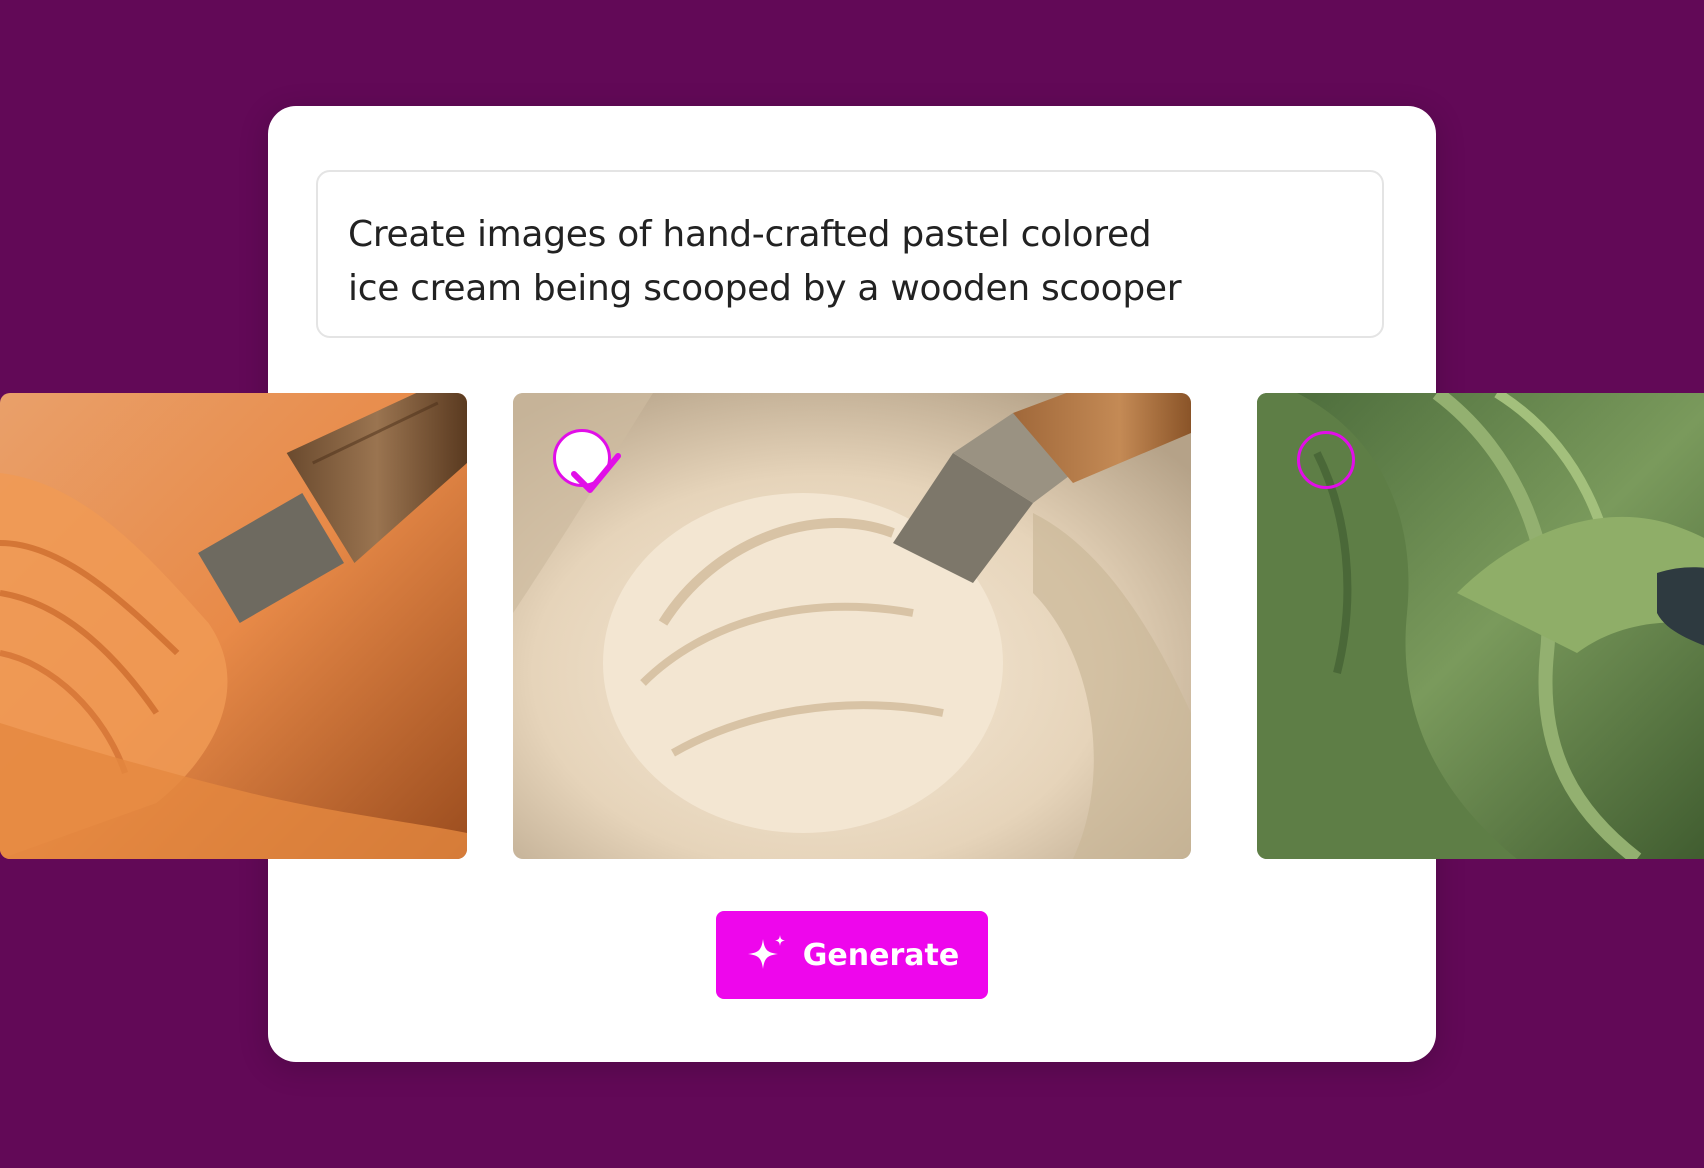 Image resolution: width=1704 pixels, height=1168 pixels. Describe the element at coordinates (1480, 626) in the screenshot. I see `generated-image-green` at that location.